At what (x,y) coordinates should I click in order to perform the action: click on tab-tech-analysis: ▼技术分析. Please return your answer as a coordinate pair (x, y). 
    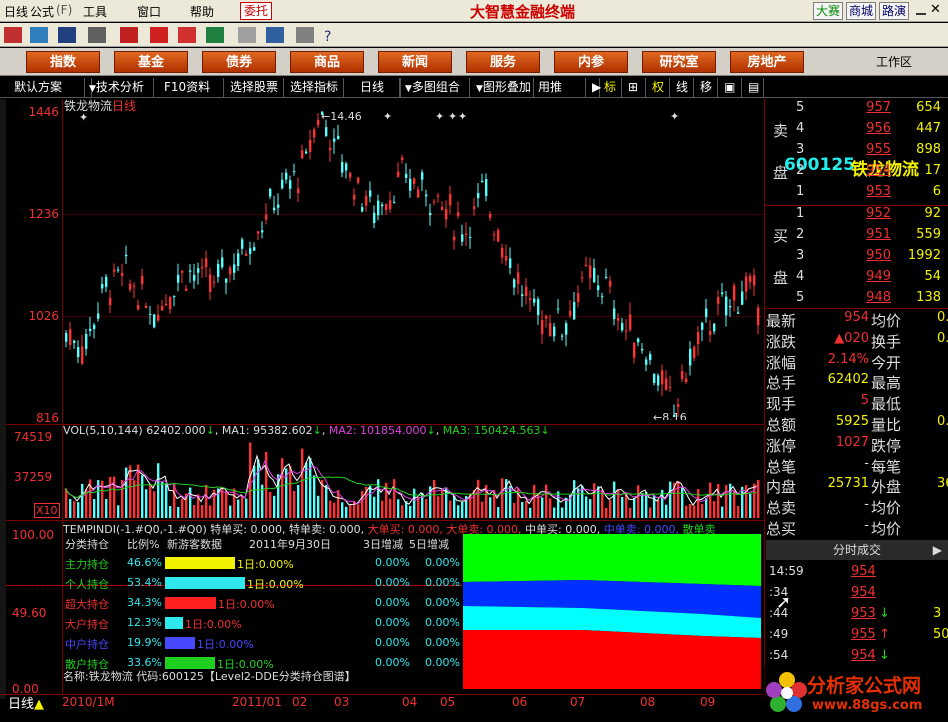
    Looking at the image, I should click on (119, 87).